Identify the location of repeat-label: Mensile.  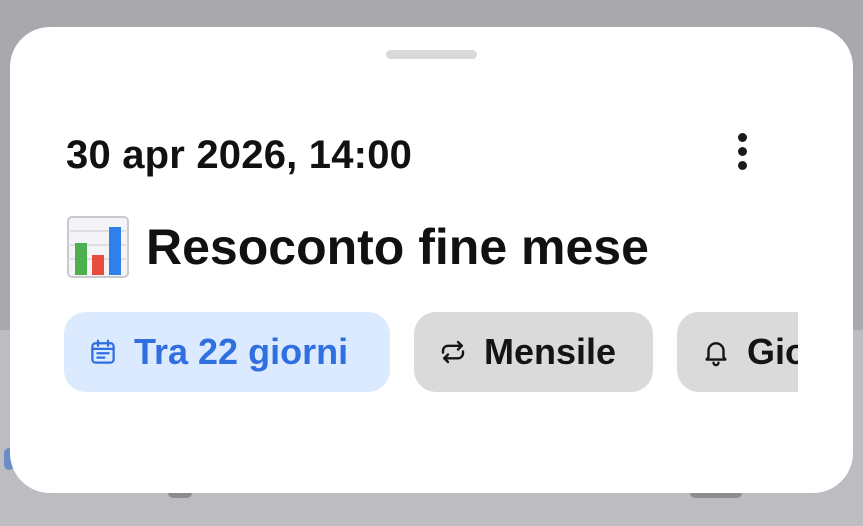
(550, 351).